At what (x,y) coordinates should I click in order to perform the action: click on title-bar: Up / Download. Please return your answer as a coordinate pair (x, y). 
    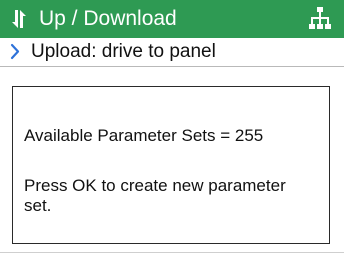
    Looking at the image, I should click on (172, 19).